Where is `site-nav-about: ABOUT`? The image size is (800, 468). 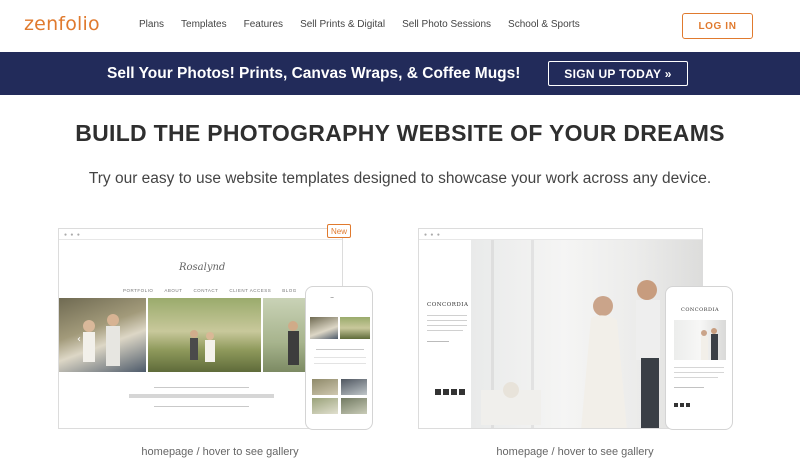
site-nav-about: ABOUT is located at coordinates (173, 290).